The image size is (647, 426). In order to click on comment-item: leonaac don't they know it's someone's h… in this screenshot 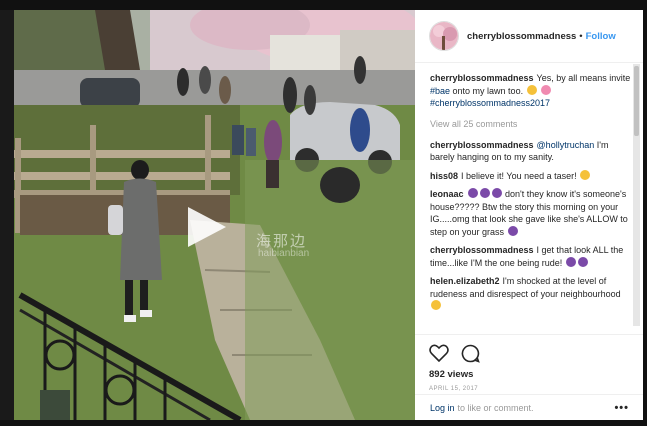, I will do `click(530, 213)`.